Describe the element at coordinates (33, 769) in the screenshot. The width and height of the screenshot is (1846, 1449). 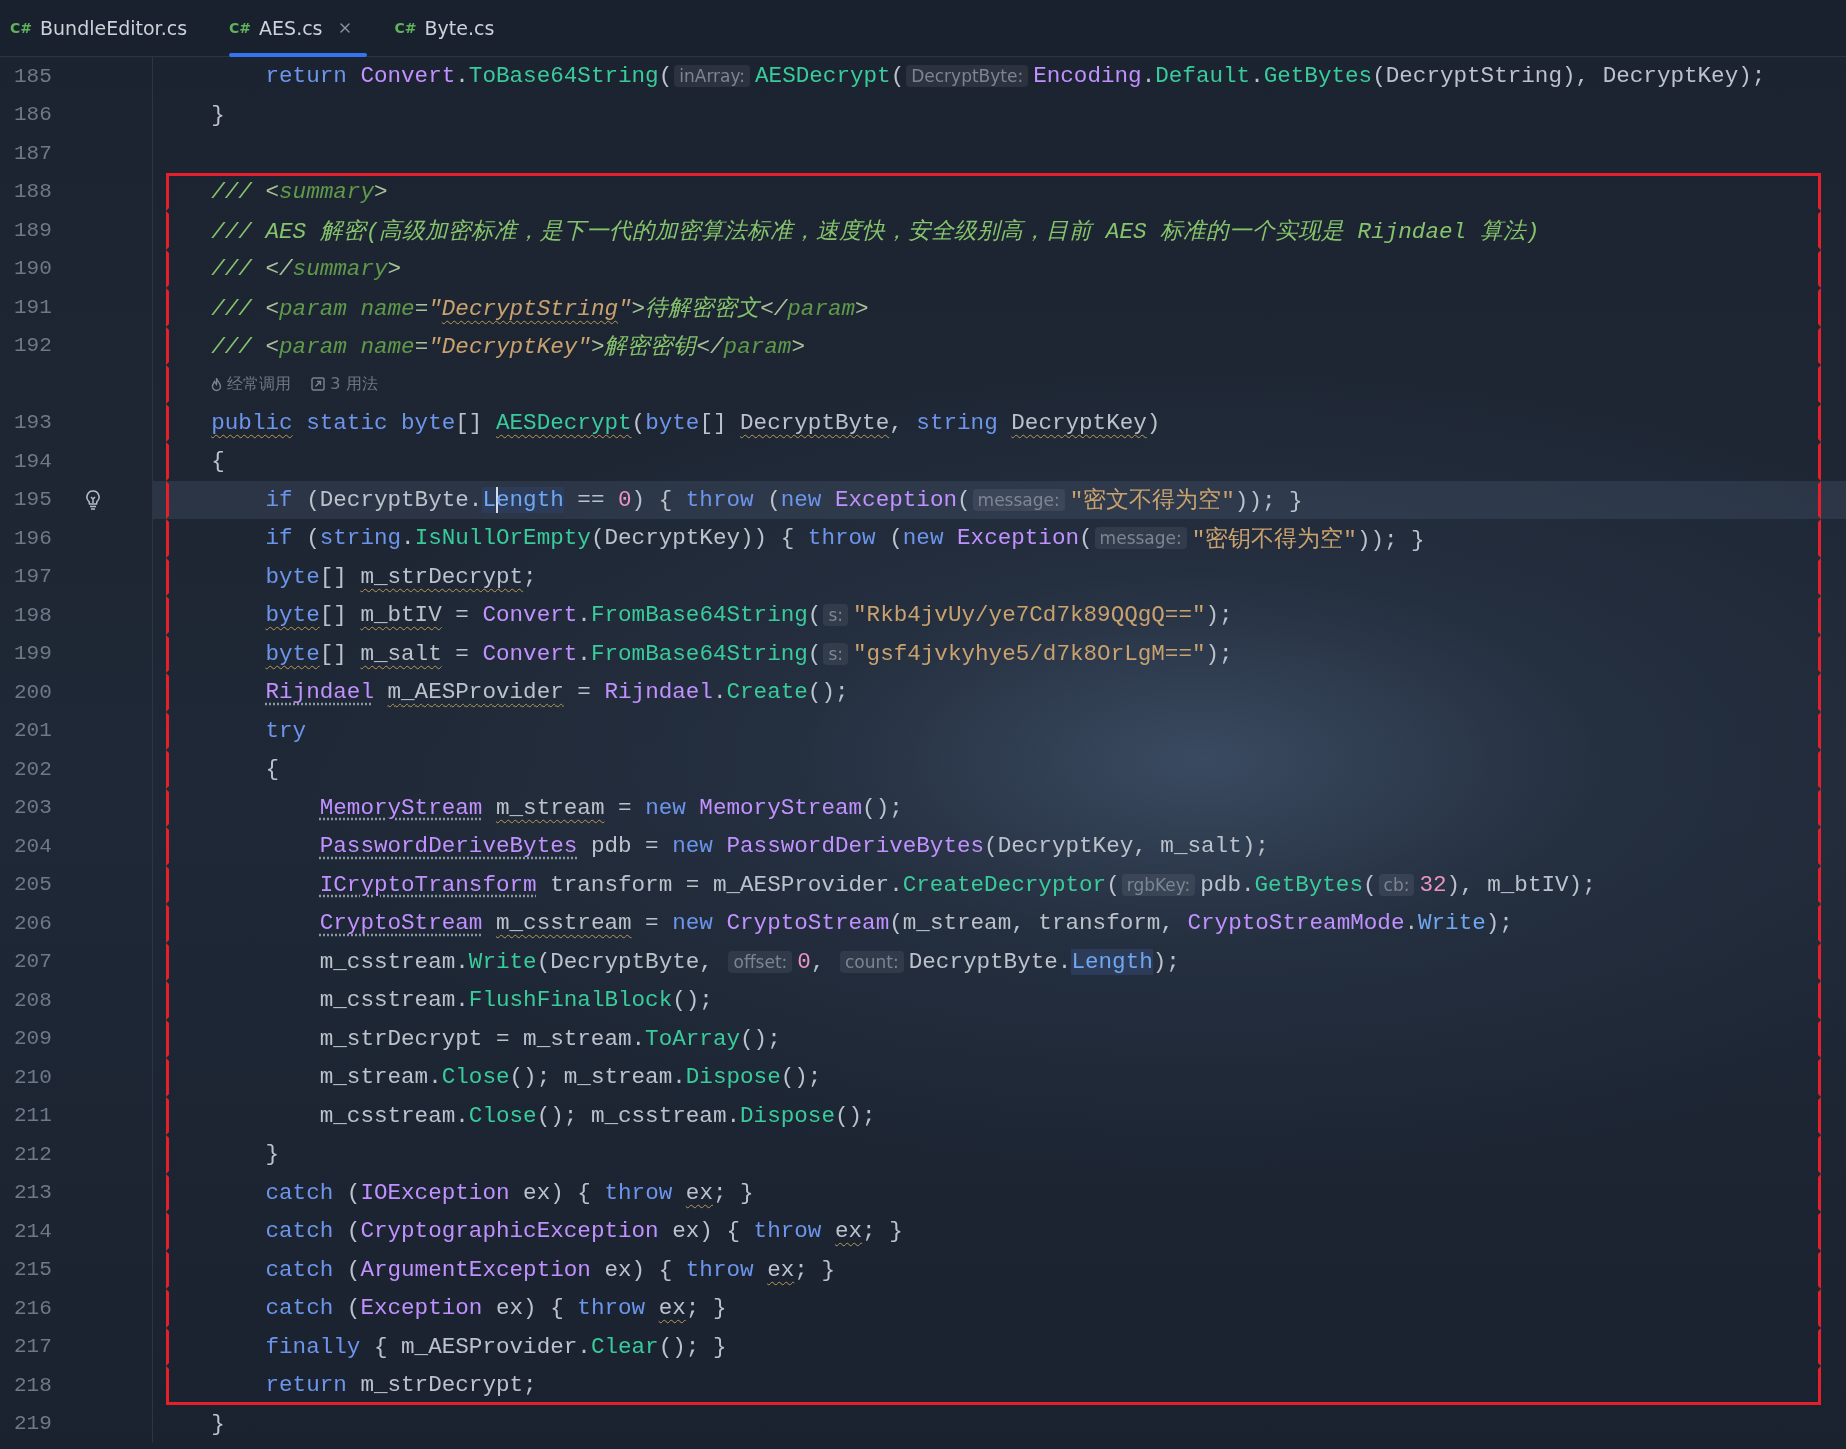
I see `line-number: 202` at that location.